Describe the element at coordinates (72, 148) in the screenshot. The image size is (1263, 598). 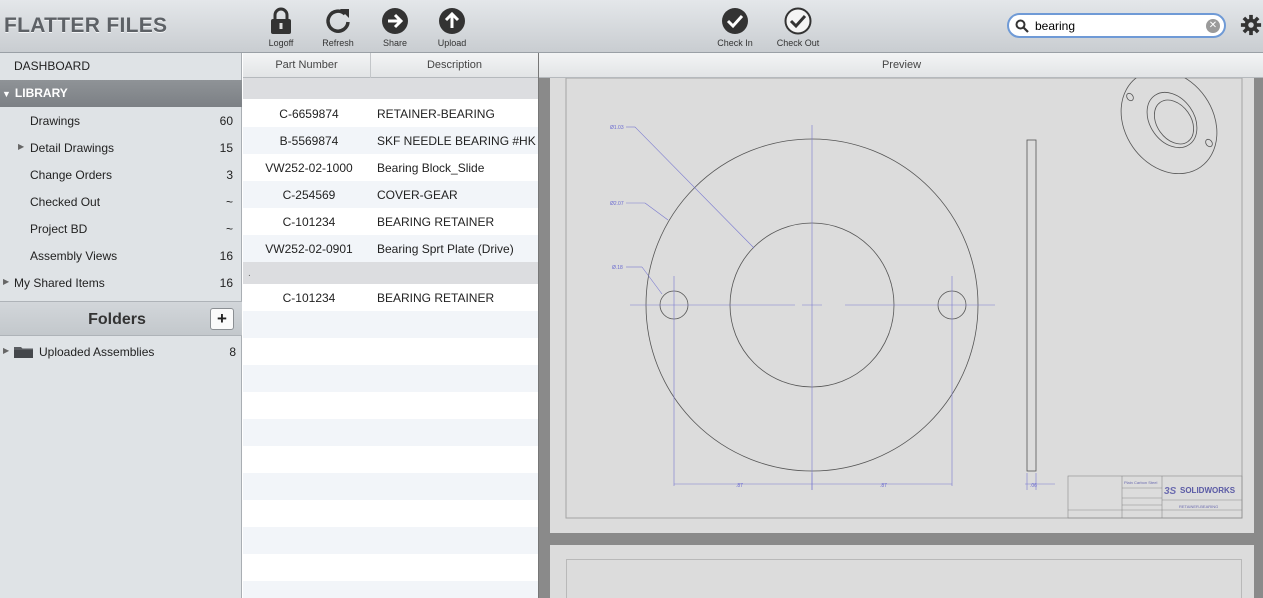
I see `sidebar-item-label: Detail Drawings` at that location.